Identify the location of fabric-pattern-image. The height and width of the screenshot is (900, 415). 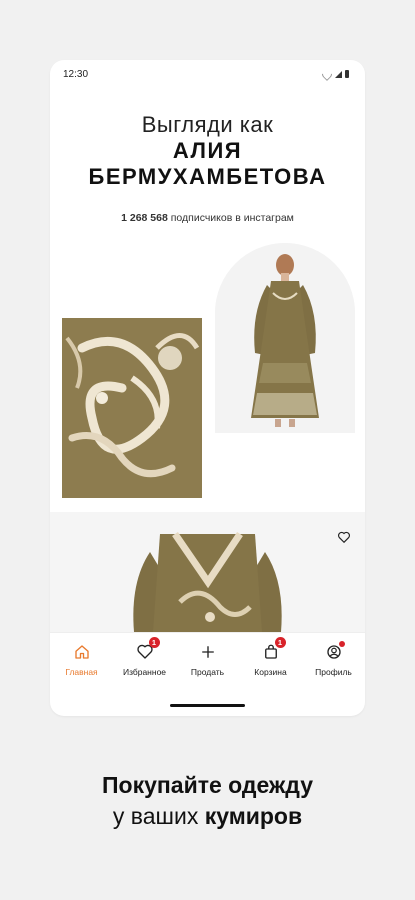
(132, 408).